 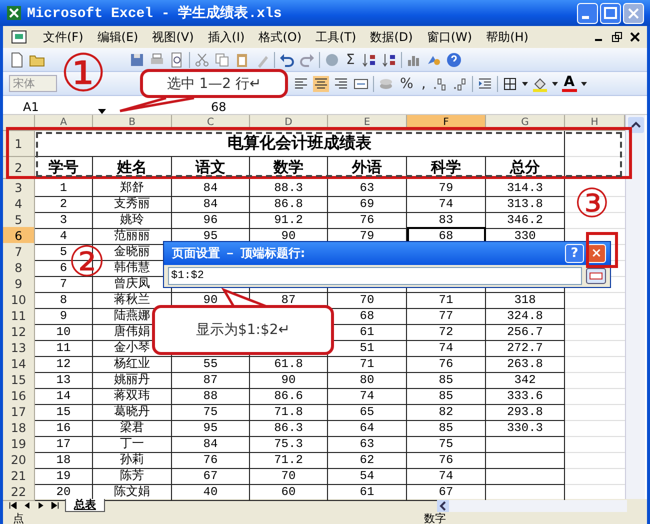 What do you see at coordinates (289, 428) in the screenshot?
I see `table-cell: 86.3` at bounding box center [289, 428].